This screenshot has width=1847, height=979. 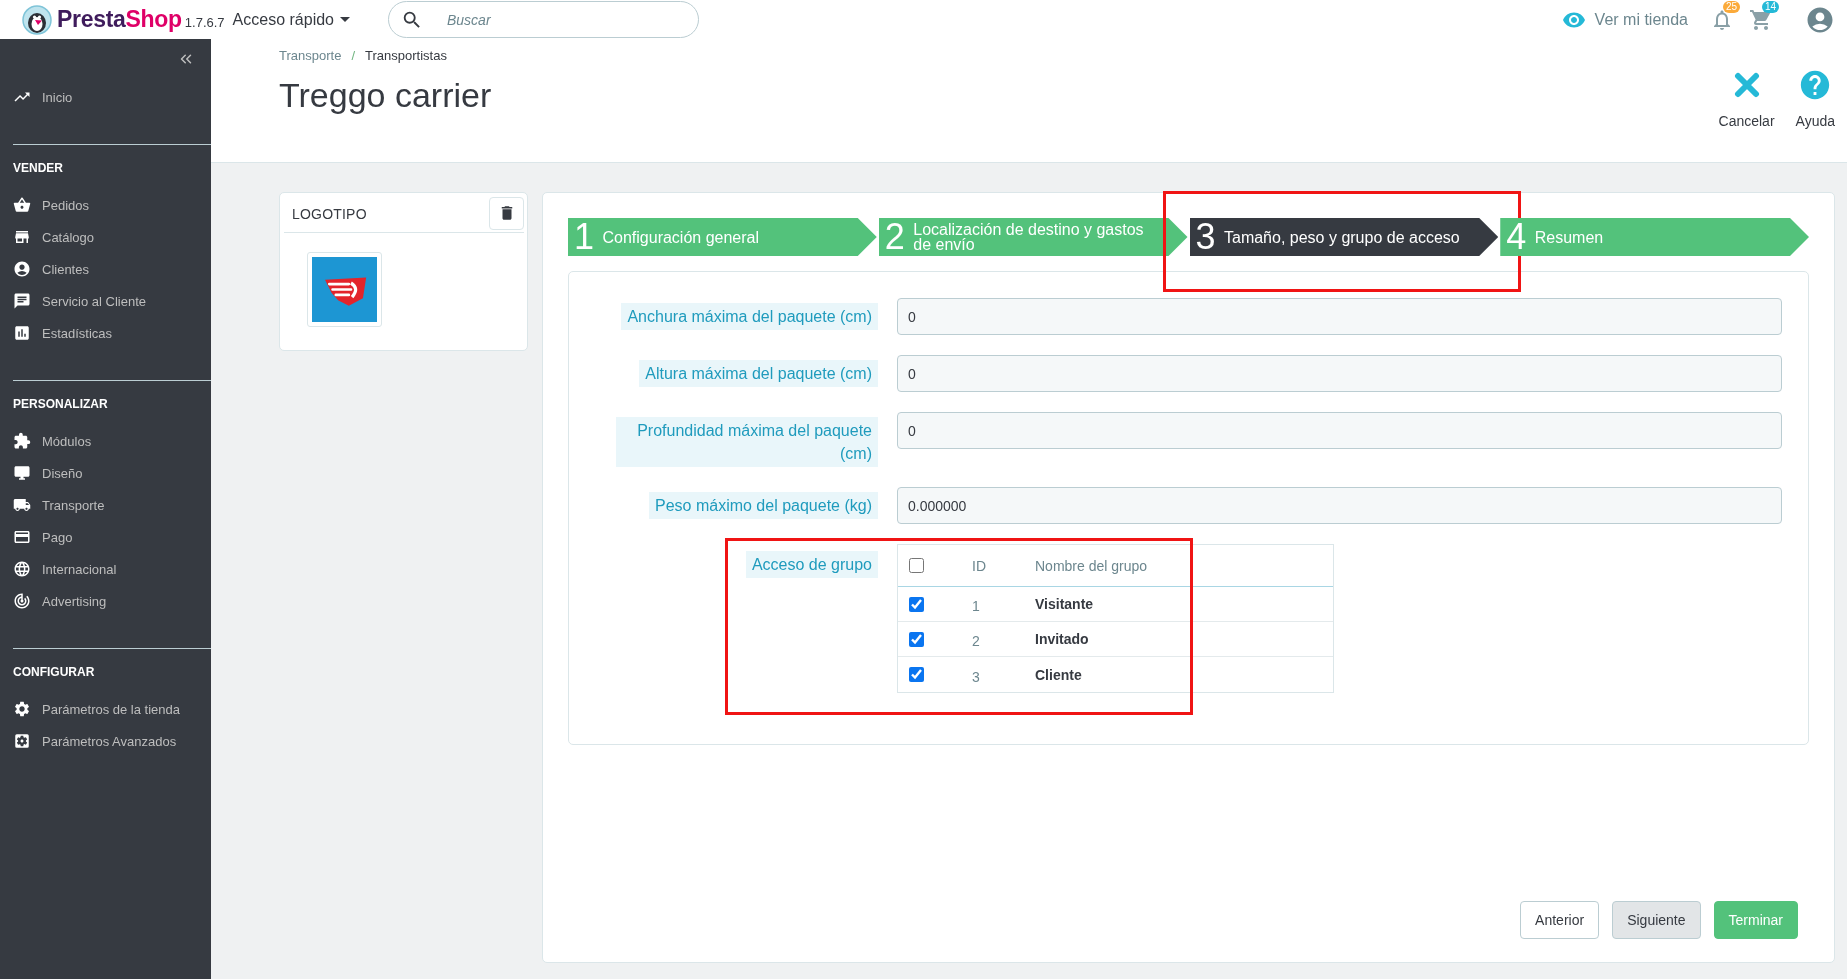 I want to click on column-header: Nombre del grupo, so click(x=1091, y=565).